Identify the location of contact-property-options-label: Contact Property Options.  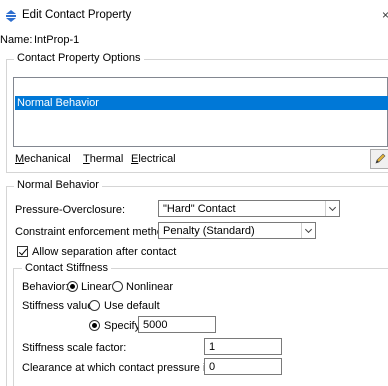
(79, 58).